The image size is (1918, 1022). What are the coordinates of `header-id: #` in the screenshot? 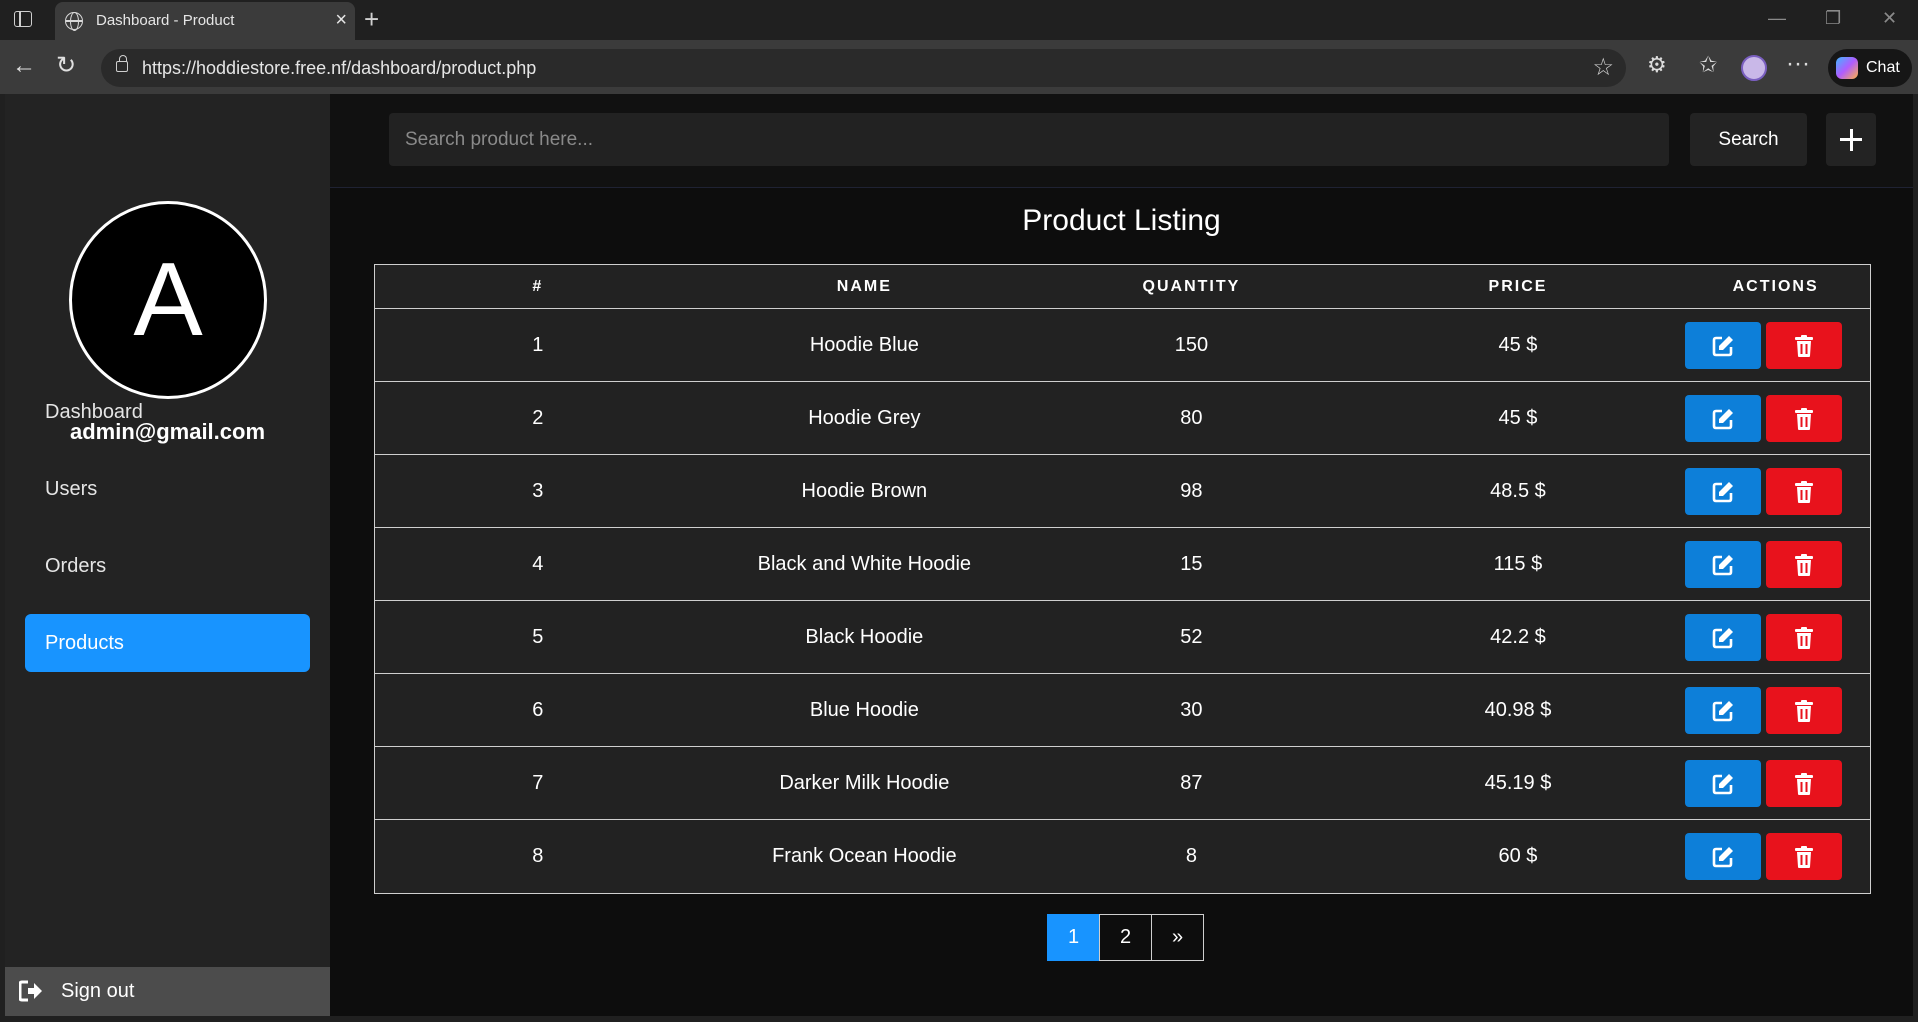 It's located at (538, 286).